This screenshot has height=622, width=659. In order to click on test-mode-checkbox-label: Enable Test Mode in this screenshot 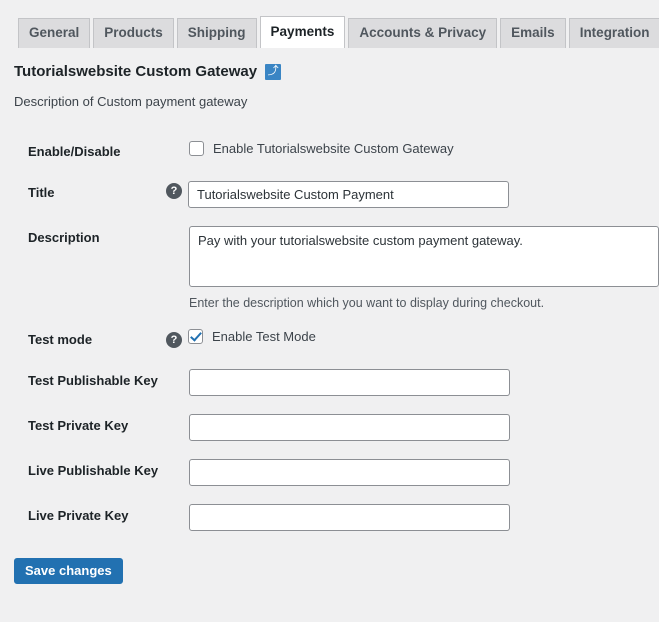, I will do `click(264, 336)`.